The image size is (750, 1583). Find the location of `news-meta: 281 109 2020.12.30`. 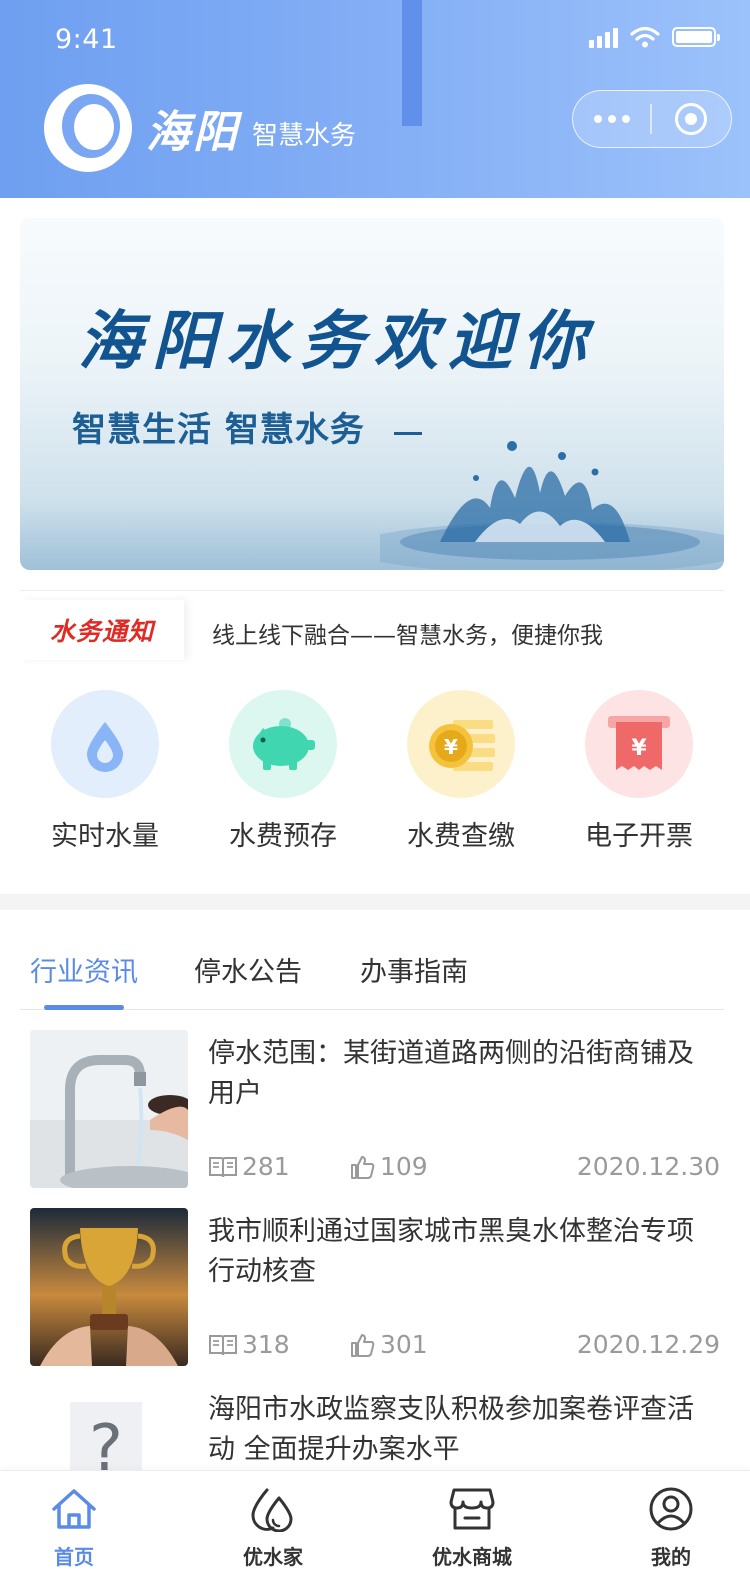

news-meta: 281 109 2020.12.30 is located at coordinates (464, 1168).